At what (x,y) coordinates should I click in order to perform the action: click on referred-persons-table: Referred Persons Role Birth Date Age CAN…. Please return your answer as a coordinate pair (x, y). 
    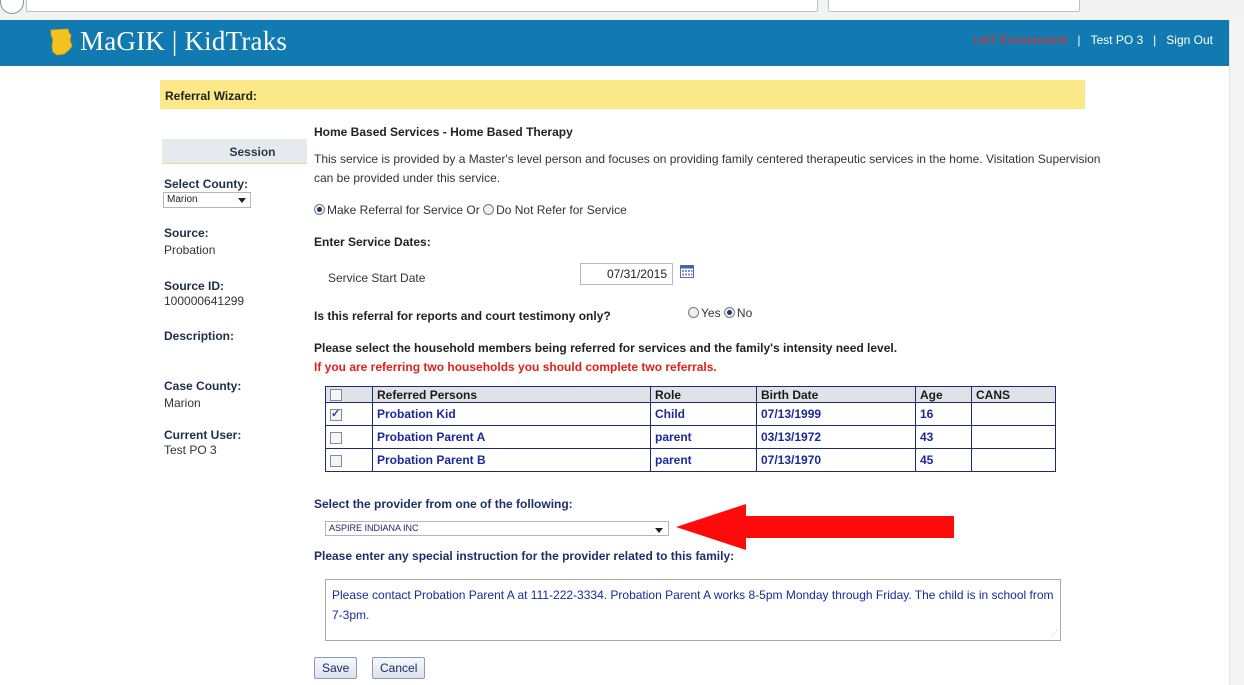
    Looking at the image, I should click on (690, 429).